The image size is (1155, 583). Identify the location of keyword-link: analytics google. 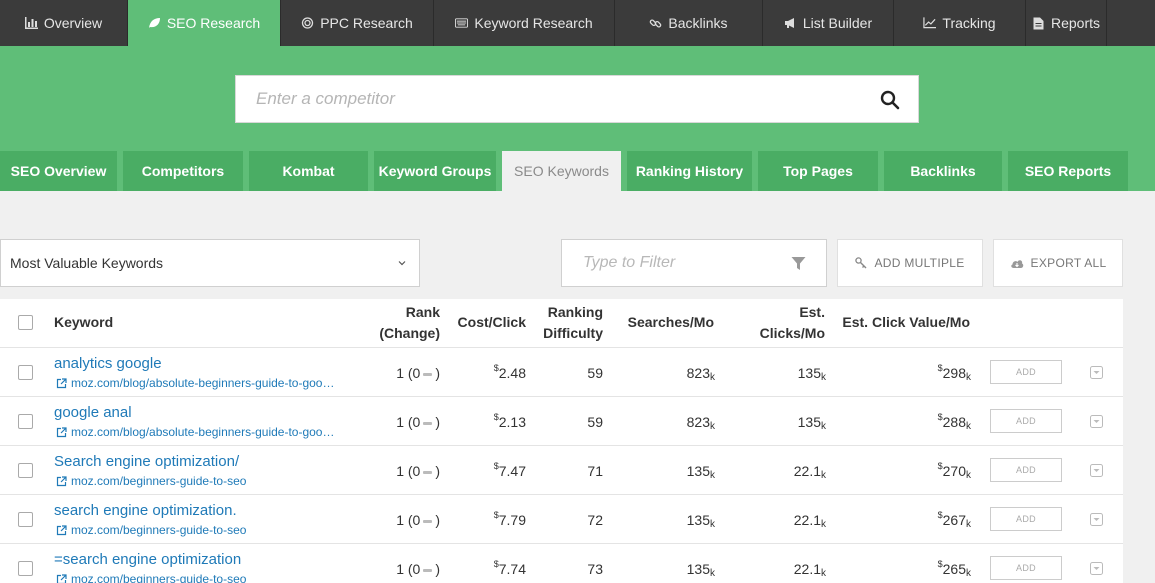
(108, 363).